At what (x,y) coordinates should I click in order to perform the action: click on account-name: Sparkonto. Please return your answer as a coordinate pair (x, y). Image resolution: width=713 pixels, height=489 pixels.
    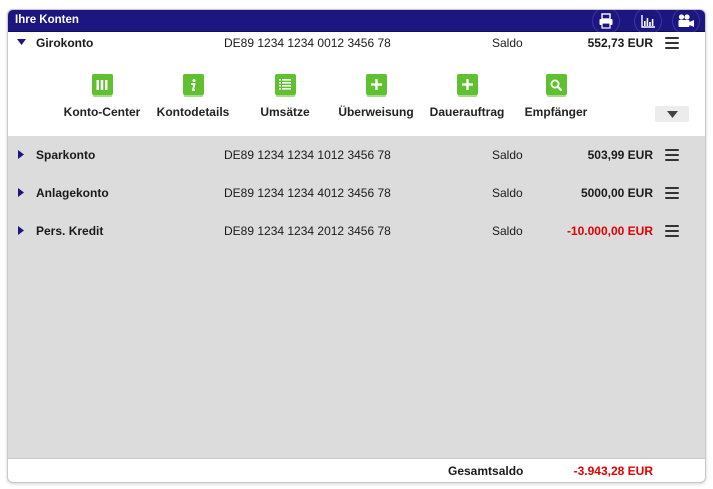
    Looking at the image, I should click on (66, 155).